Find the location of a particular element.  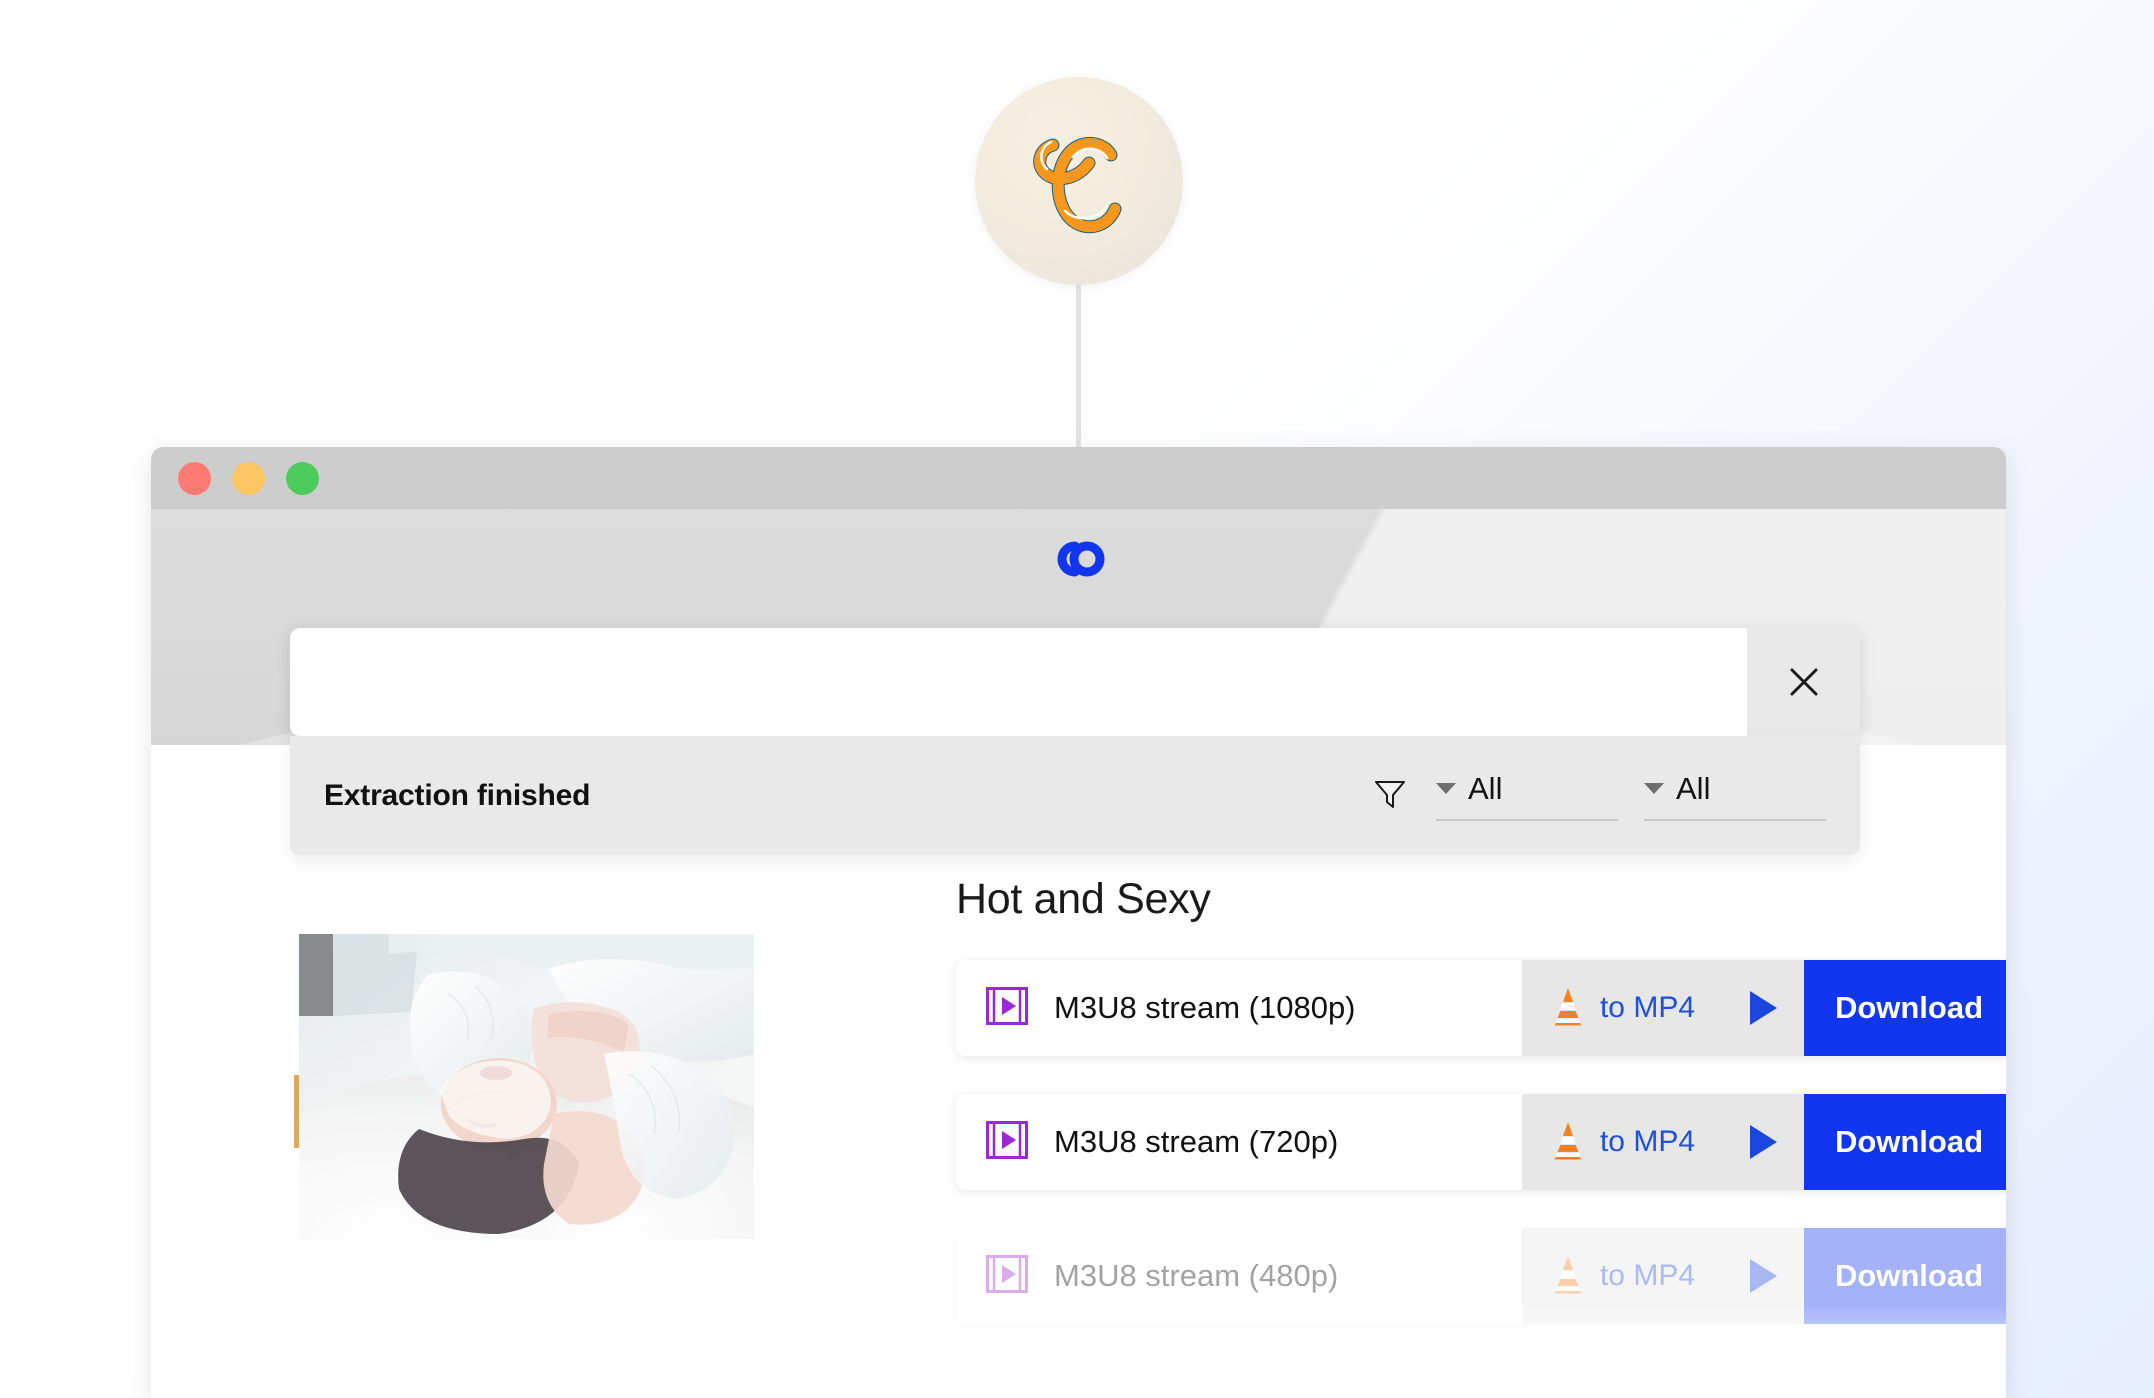

search-input is located at coordinates (1018, 682).